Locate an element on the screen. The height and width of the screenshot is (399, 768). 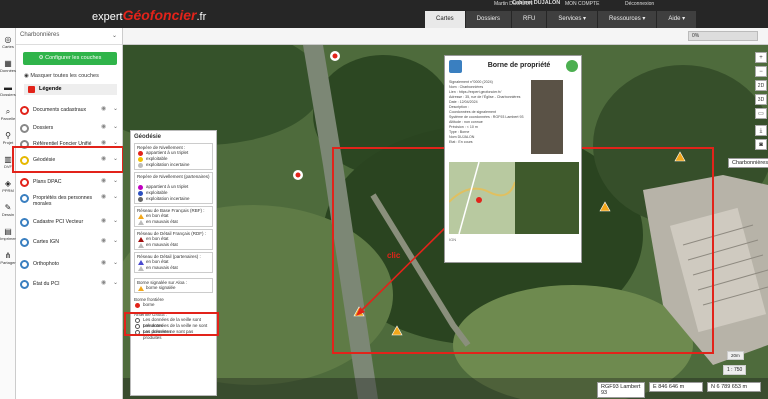
rdf-item: en bon état is located at coordinates (157, 238).